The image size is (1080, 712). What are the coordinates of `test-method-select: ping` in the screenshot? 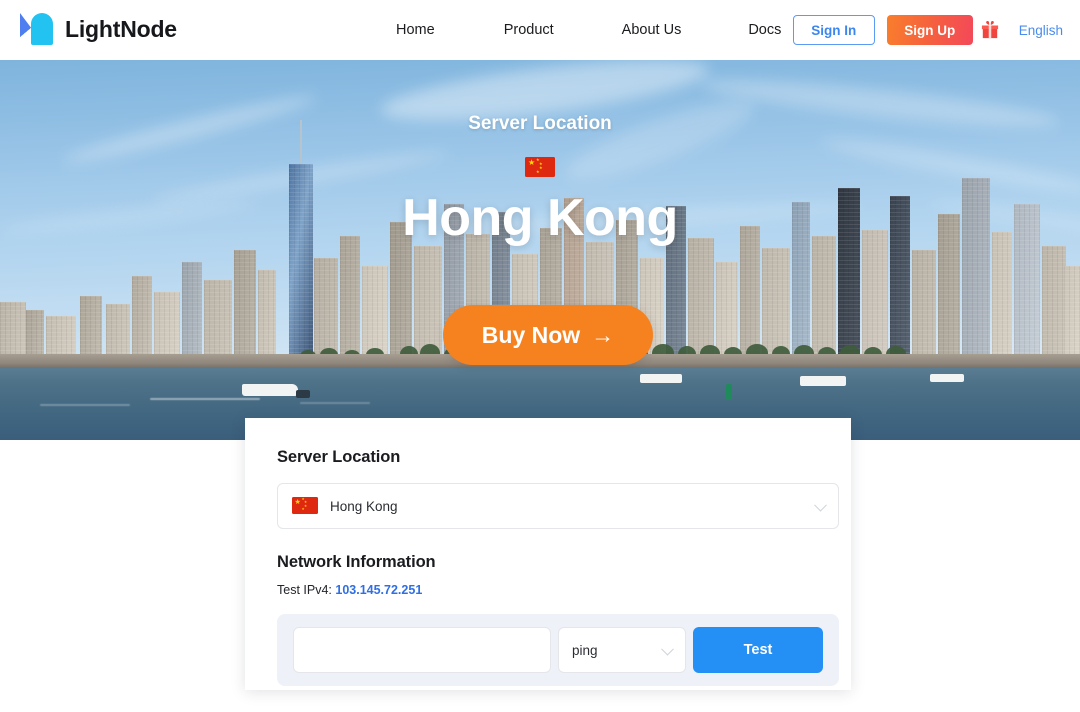 It's located at (622, 650).